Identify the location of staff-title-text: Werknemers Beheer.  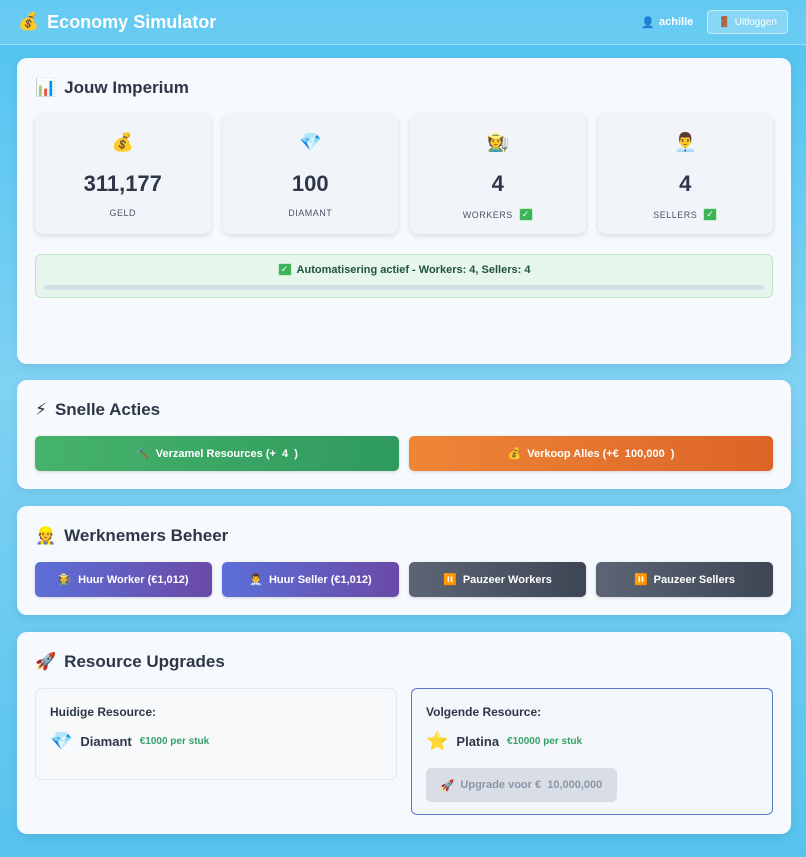
(146, 535).